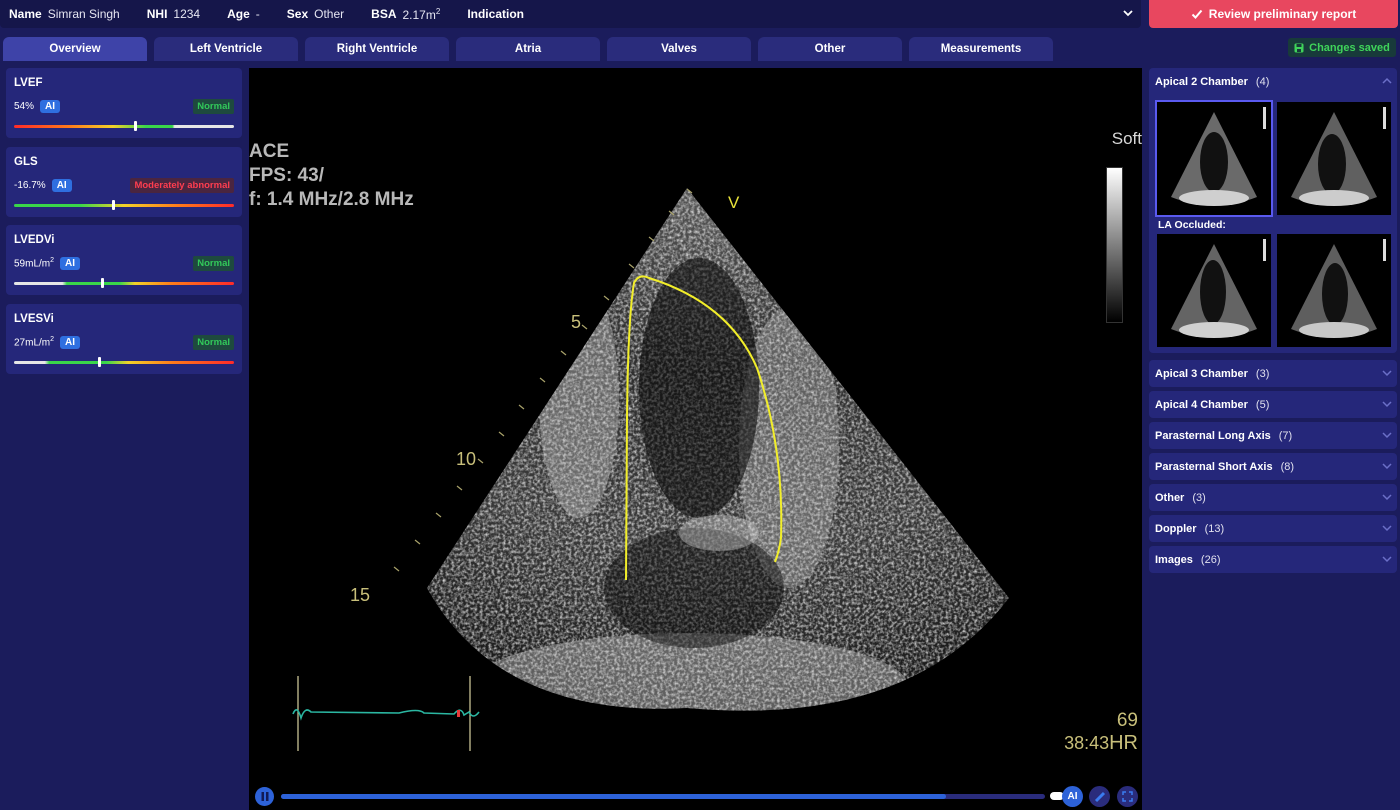 Image resolution: width=1400 pixels, height=810 pixels. I want to click on chevron-up-icon, so click(1387, 80).